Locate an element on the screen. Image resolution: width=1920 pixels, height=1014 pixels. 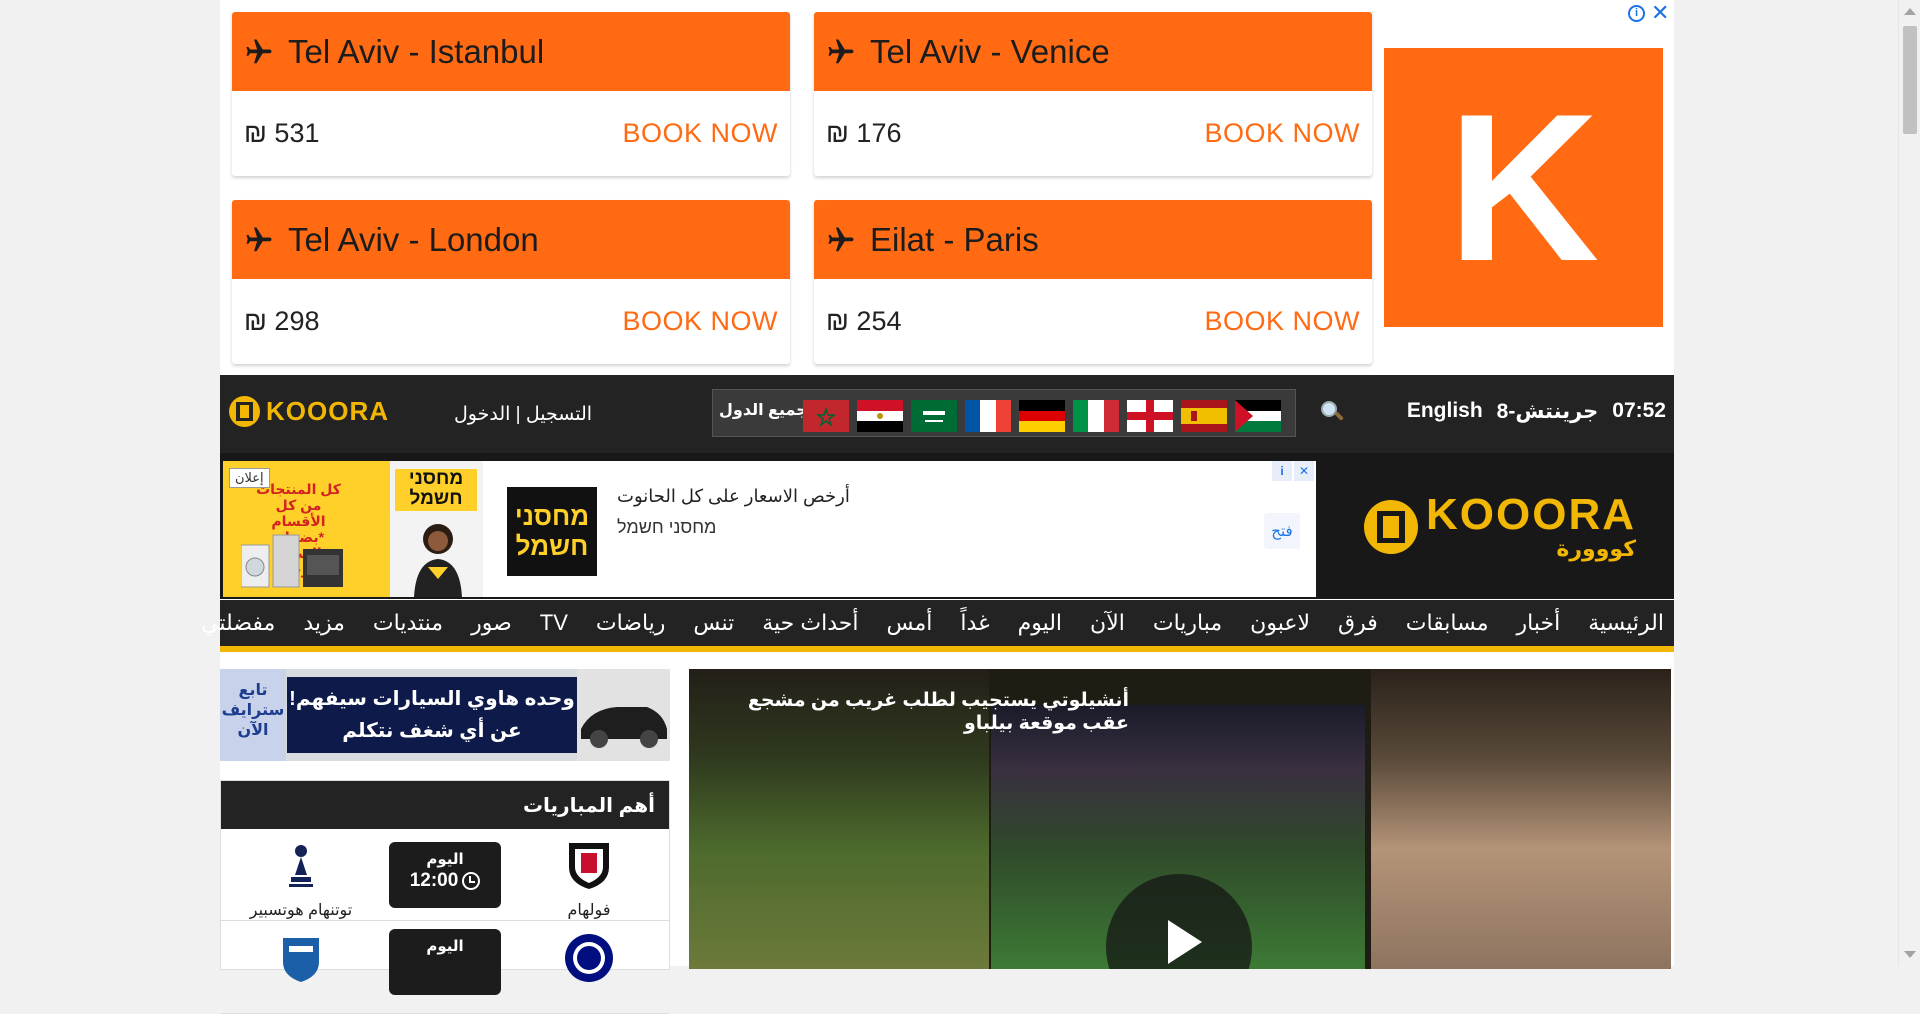
germany-flag-icon is located at coordinates (1042, 416).